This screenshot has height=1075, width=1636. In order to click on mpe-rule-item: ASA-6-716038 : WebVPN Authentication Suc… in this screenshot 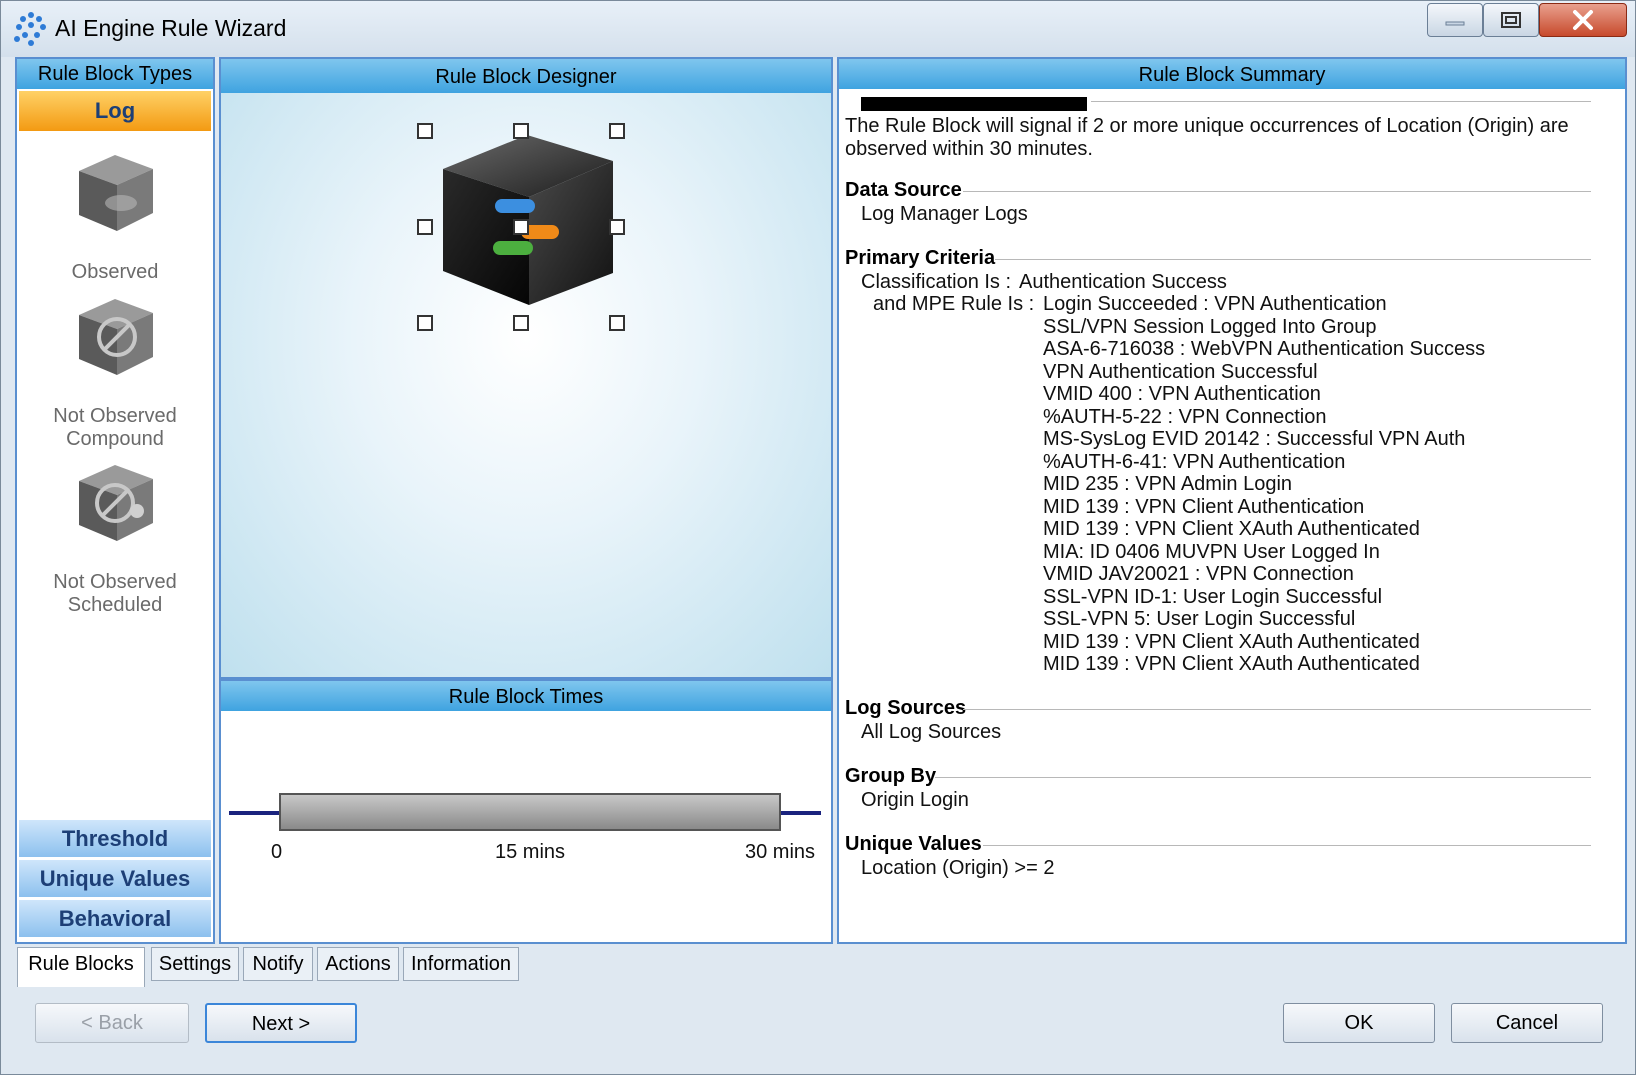, I will do `click(1264, 349)`.